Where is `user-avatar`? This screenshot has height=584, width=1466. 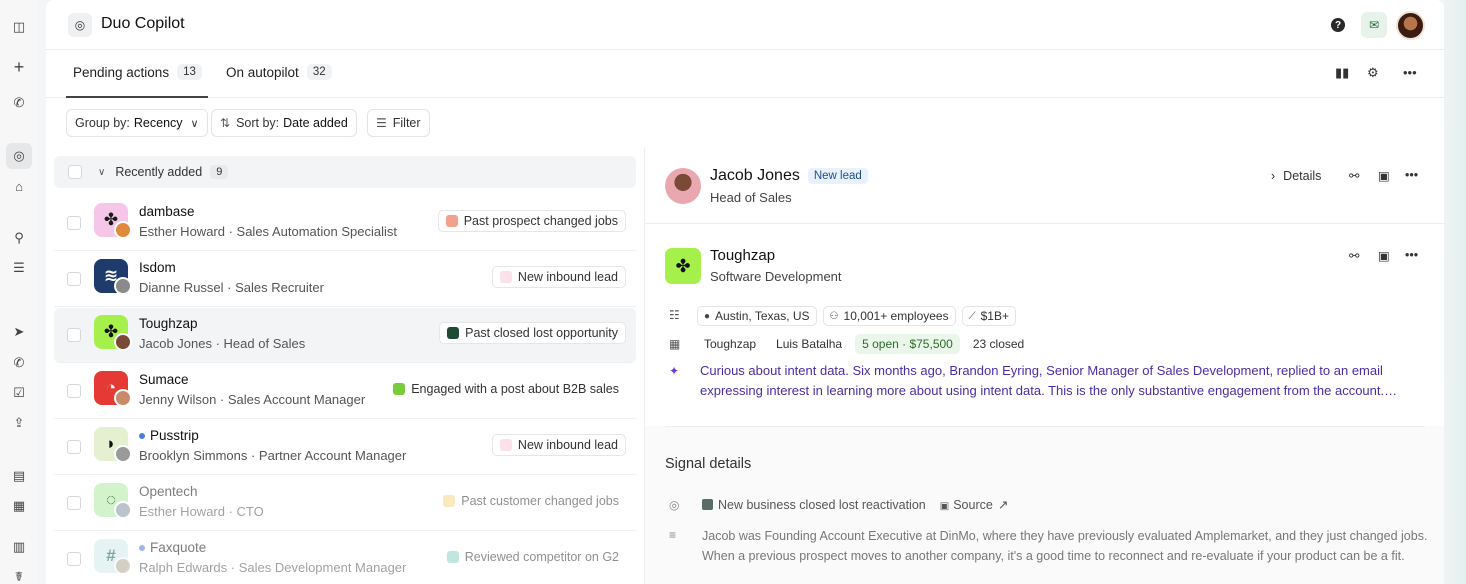
user-avatar is located at coordinates (1410, 25).